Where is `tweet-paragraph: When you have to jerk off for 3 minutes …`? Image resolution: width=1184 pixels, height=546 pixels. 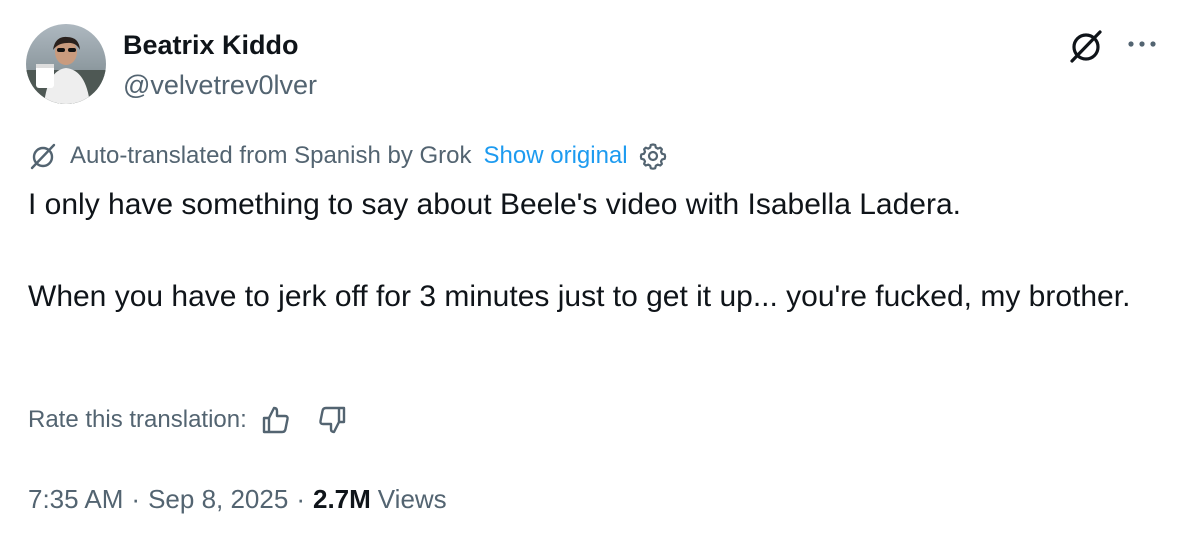 tweet-paragraph: When you have to jerk off for 3 minutes … is located at coordinates (579, 296).